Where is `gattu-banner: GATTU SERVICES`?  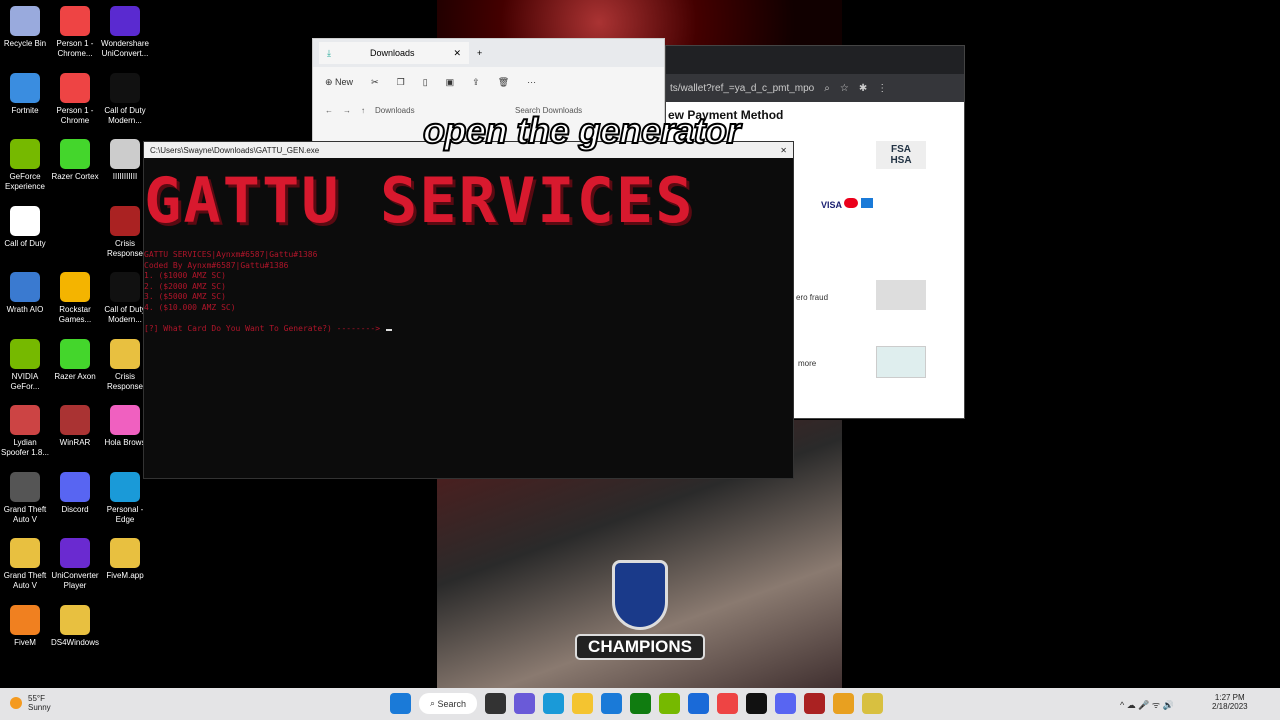
gattu-banner: GATTU SERVICES is located at coordinates (419, 200).